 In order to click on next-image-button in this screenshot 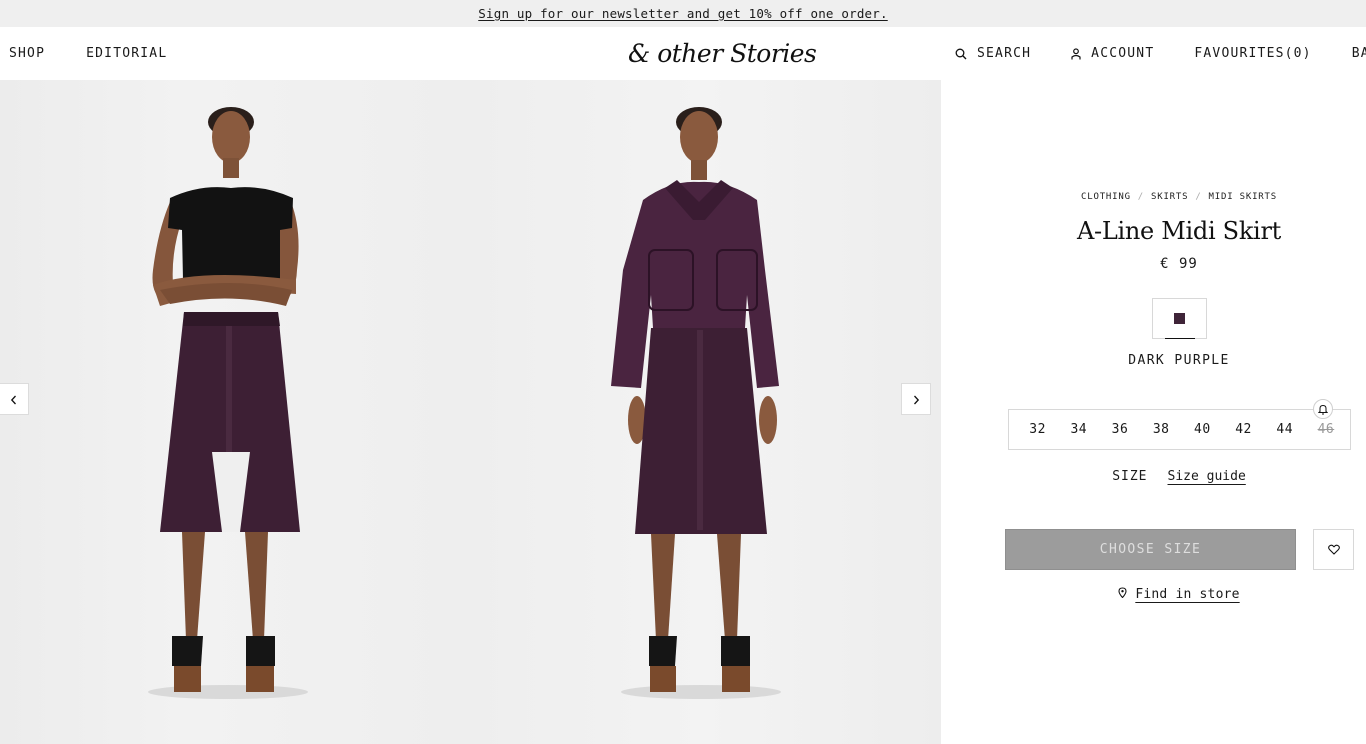, I will do `click(916, 399)`.